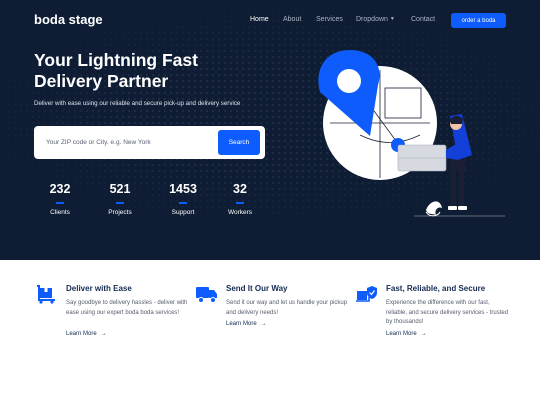 Image resolution: width=540 pixels, height=405 pixels. What do you see at coordinates (60, 199) in the screenshot?
I see `stat-clients: 232 Clients` at bounding box center [60, 199].